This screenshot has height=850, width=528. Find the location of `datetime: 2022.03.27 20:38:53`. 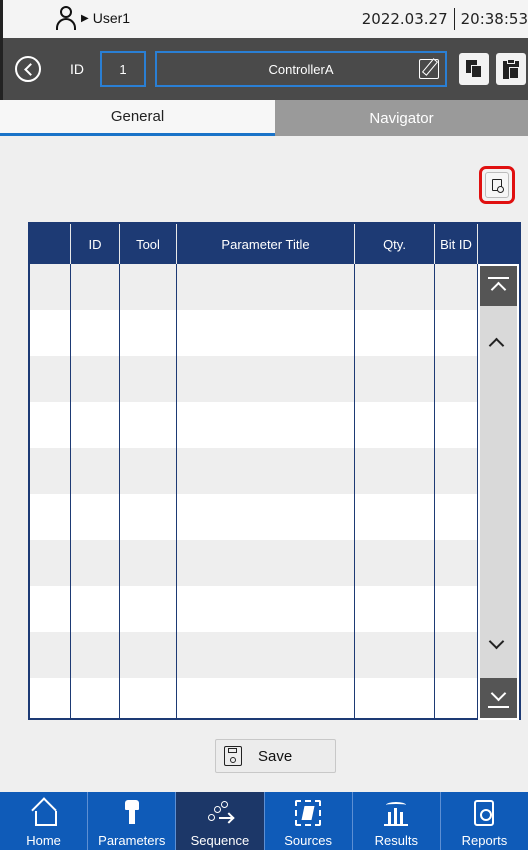

datetime: 2022.03.27 20:38:53 is located at coordinates (445, 19).